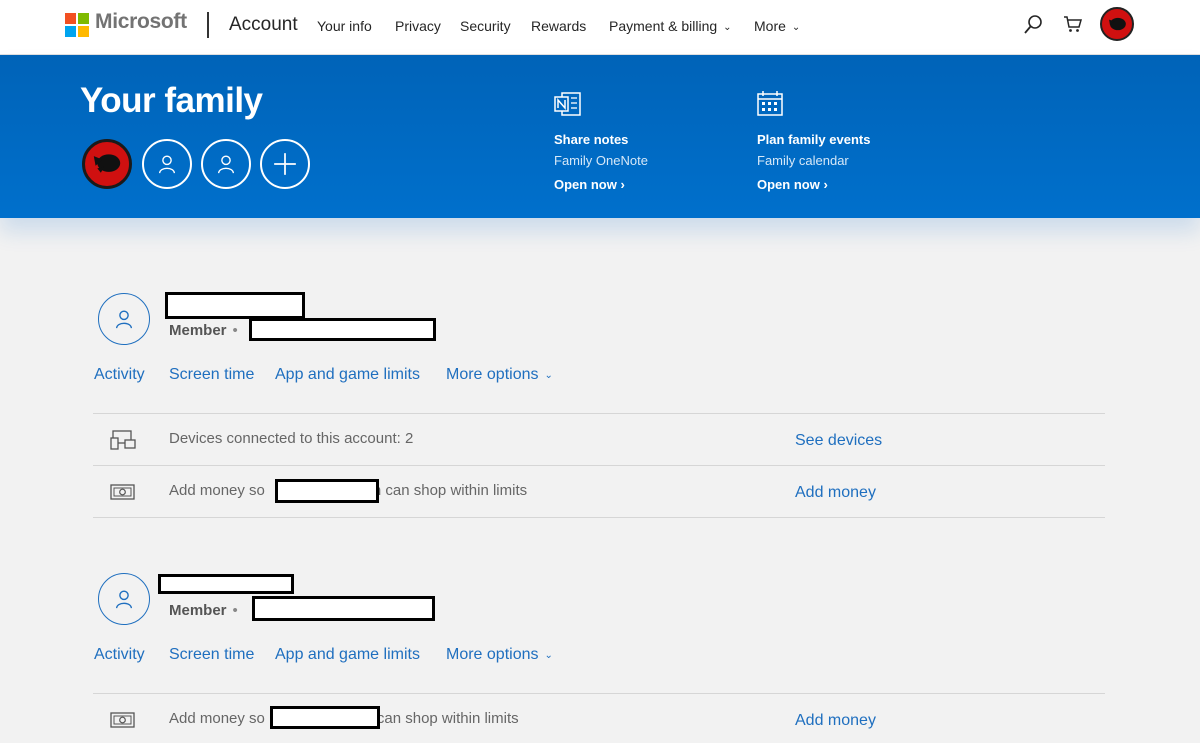 This screenshot has height=743, width=1200. I want to click on header-divider, so click(208, 25).